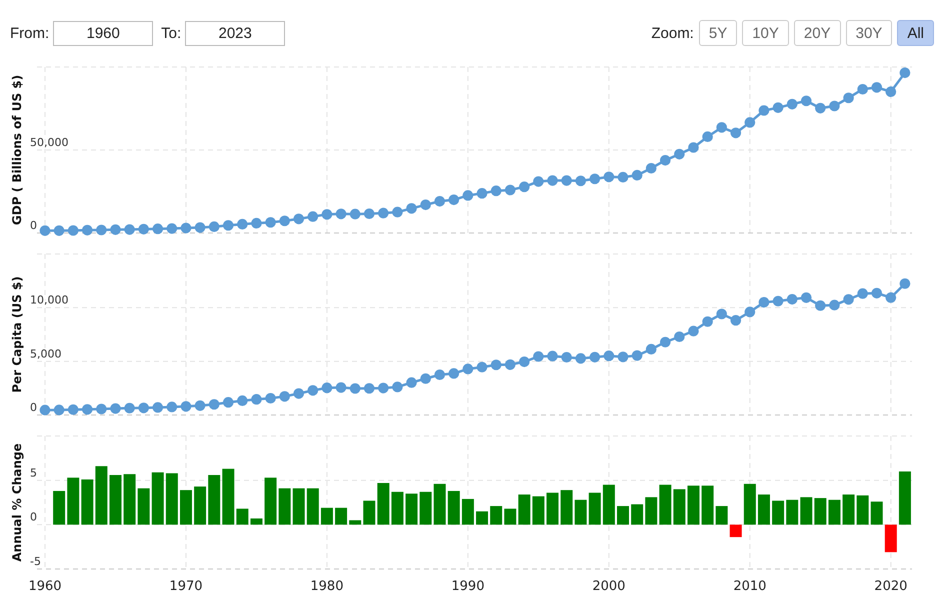 This screenshot has width=936, height=594. I want to click on zoom-button: 10Y, so click(765, 33).